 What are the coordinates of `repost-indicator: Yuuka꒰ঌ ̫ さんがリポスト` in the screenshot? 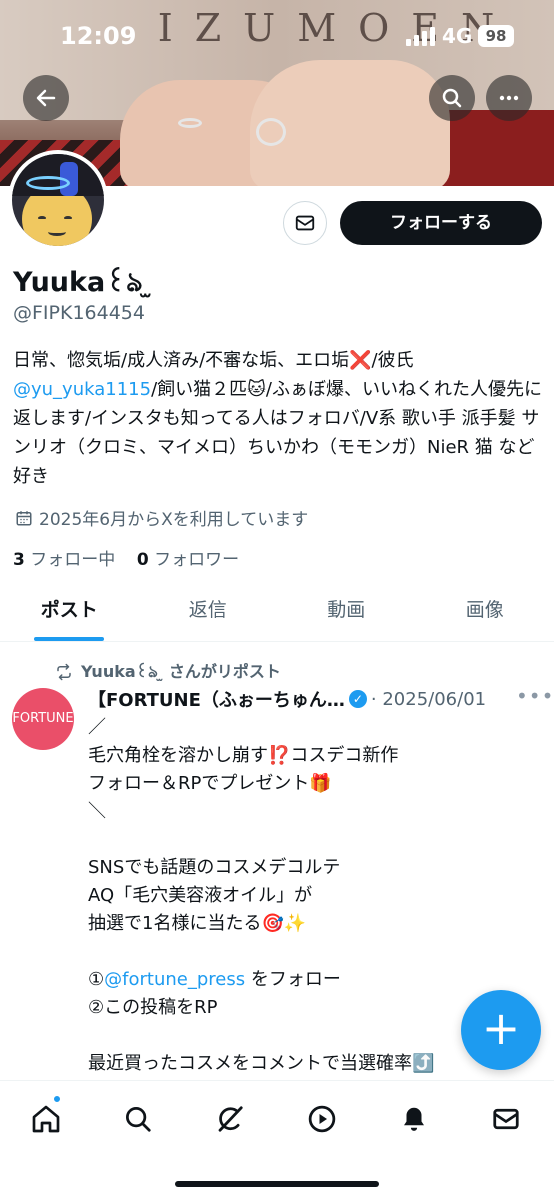 It's located at (168, 672).